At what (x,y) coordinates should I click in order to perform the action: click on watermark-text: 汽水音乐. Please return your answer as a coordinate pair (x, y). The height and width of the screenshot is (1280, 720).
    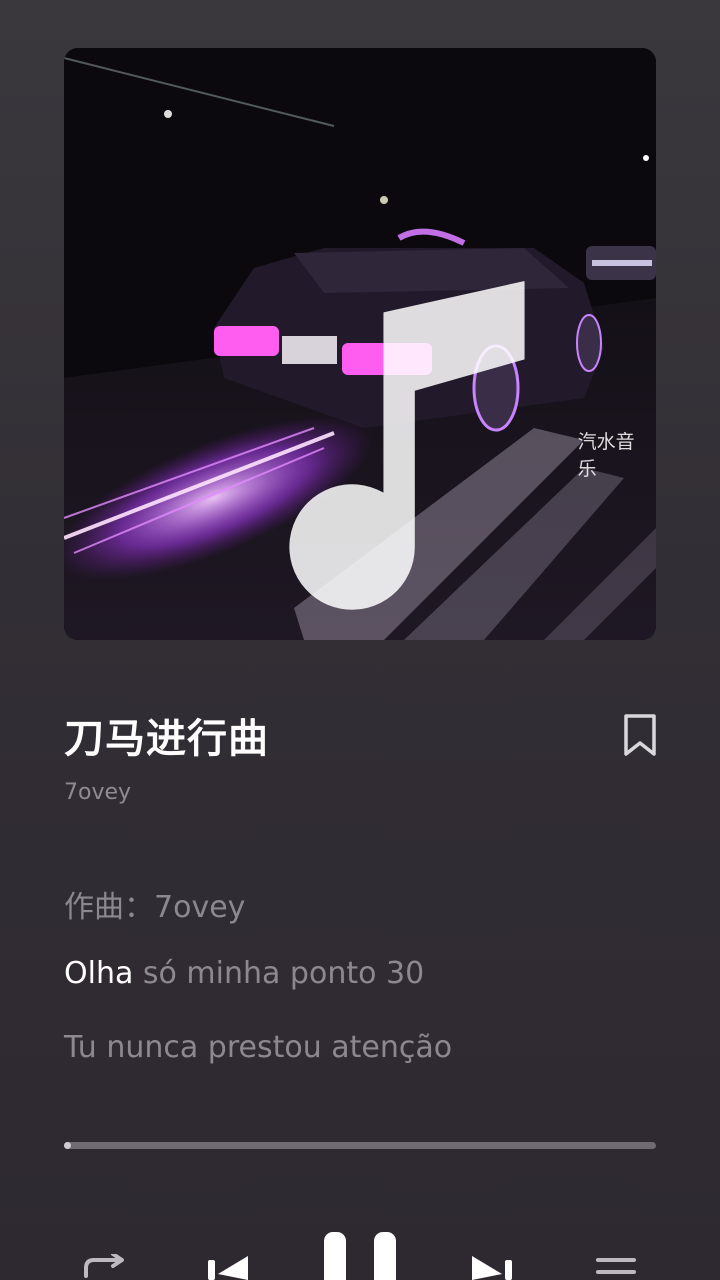
    Looking at the image, I should click on (606, 455).